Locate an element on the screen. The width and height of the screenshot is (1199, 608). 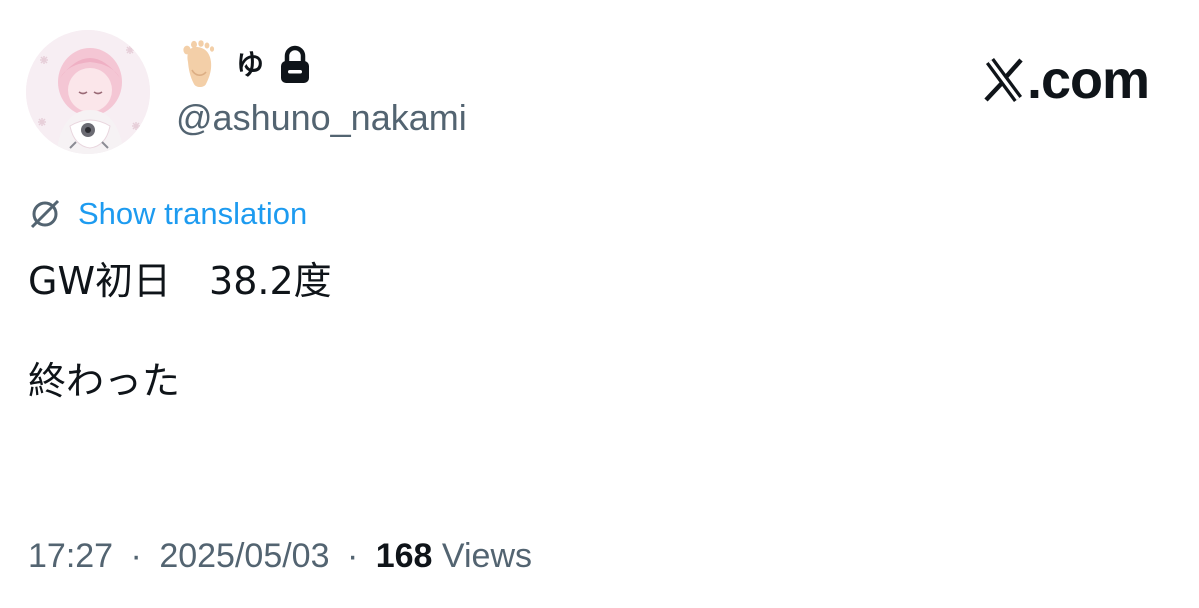
tweet-line is located at coordinates (180, 331).